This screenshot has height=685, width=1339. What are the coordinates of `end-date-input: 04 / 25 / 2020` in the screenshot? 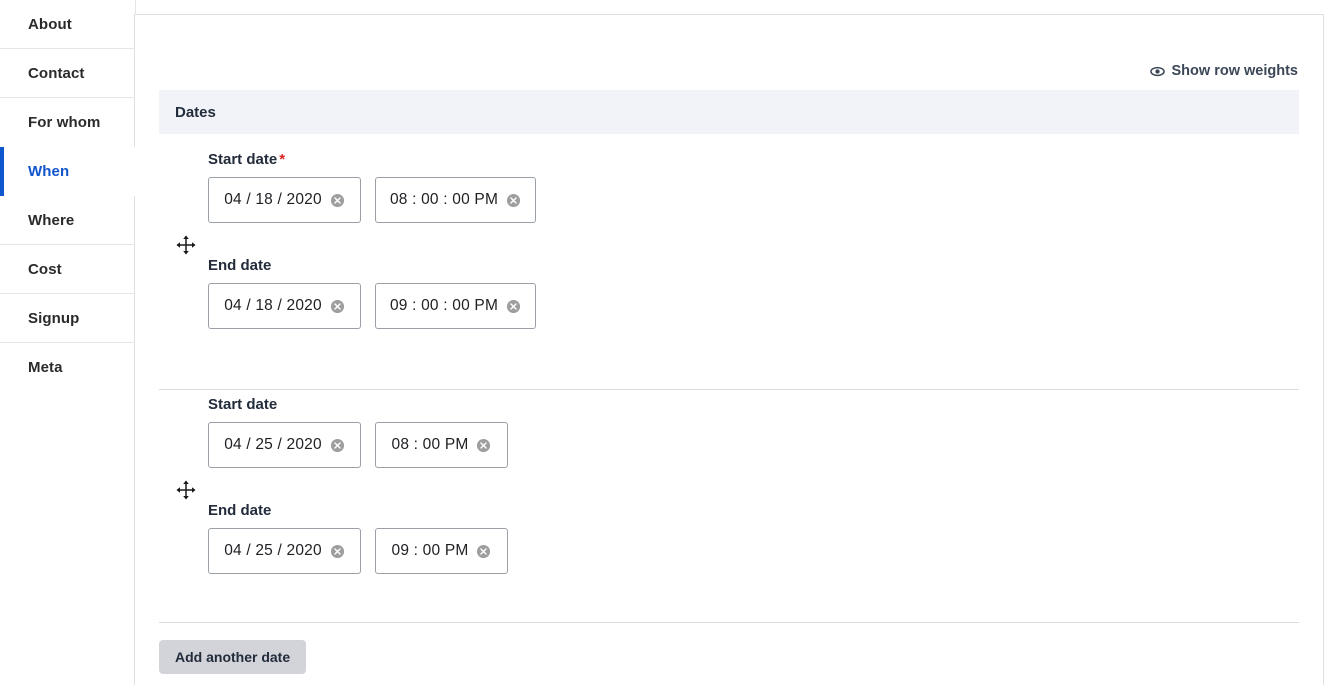 It's located at (284, 551).